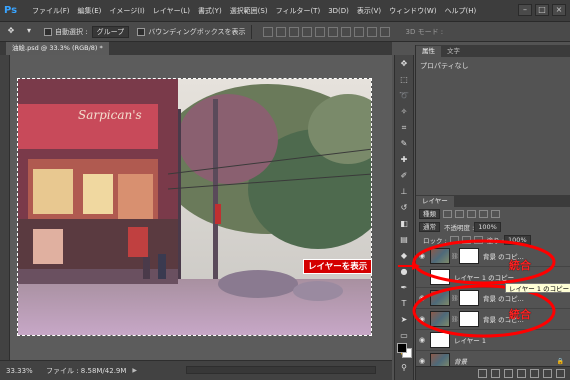  I want to click on brush-tool-icon: ✐, so click(404, 176).